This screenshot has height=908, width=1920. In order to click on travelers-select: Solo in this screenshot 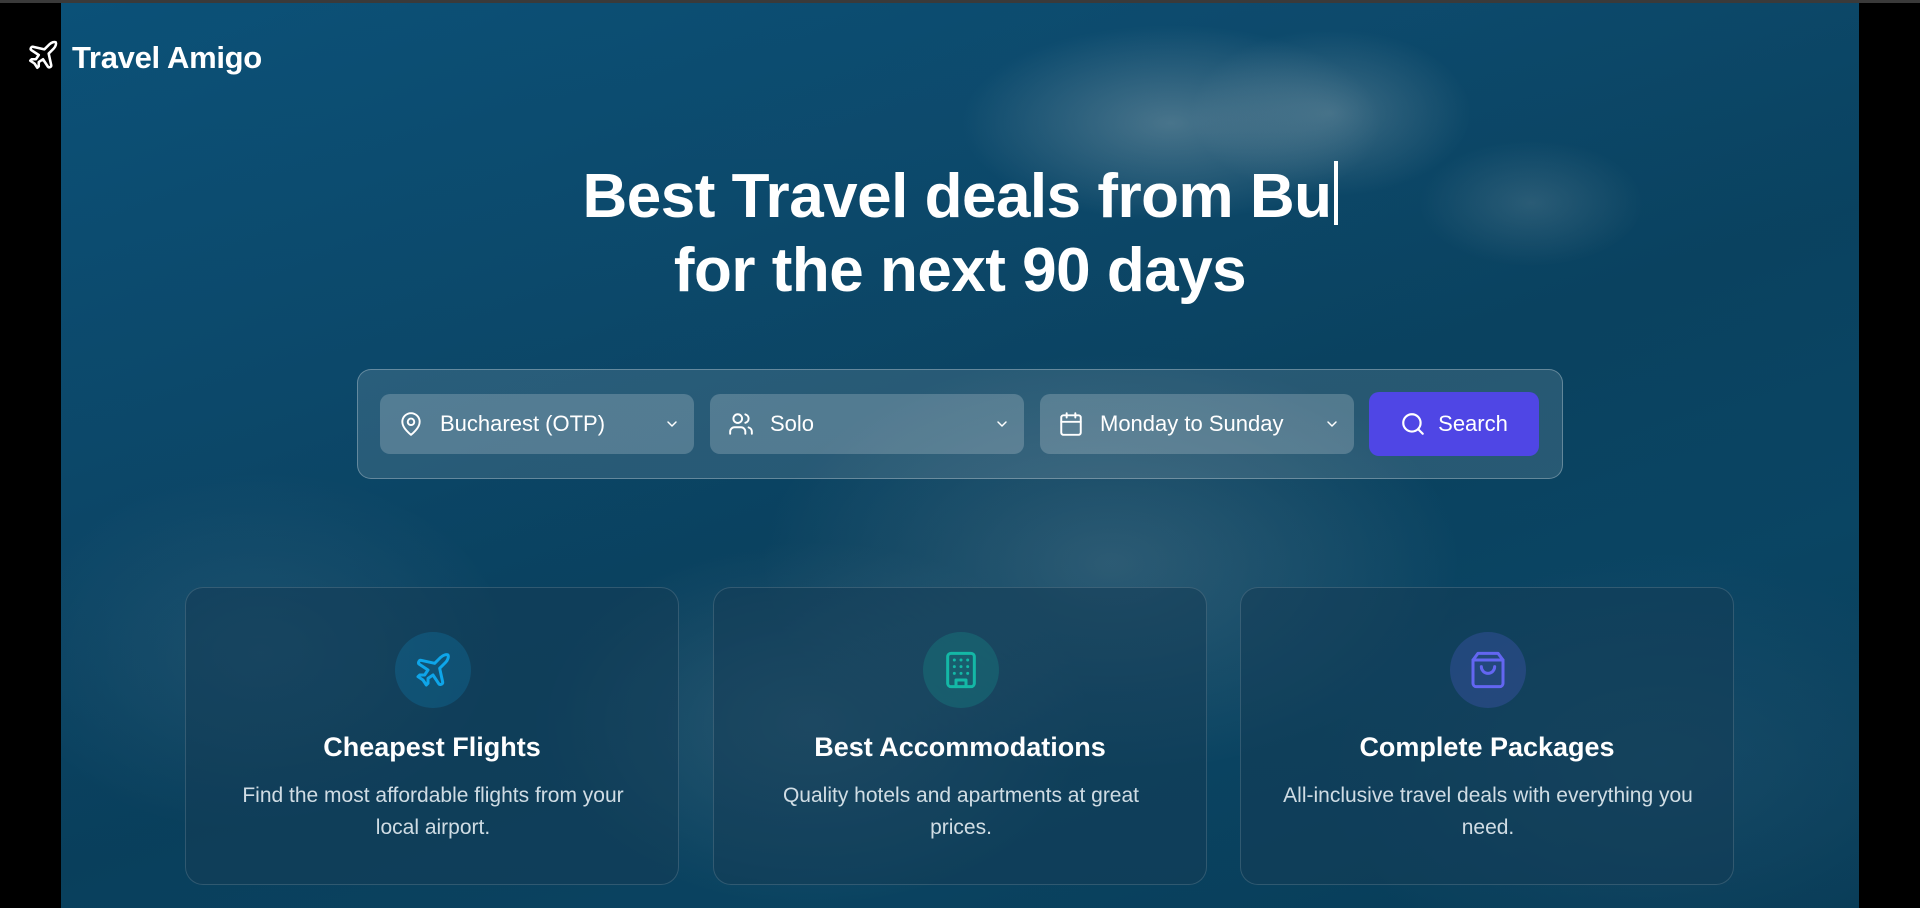, I will do `click(867, 424)`.